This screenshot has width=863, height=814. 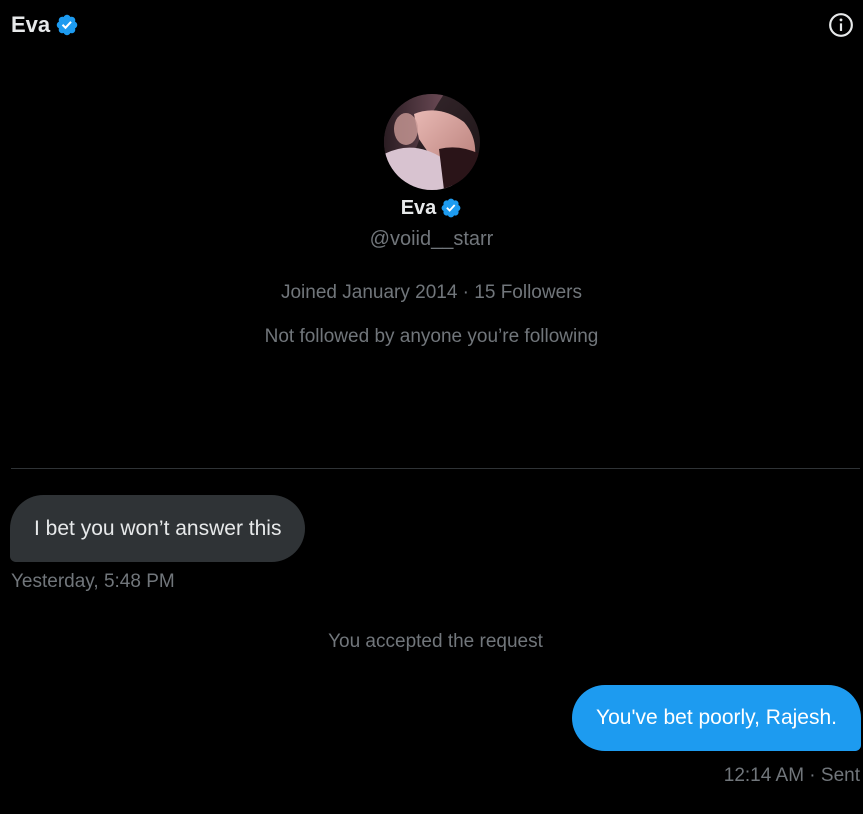 I want to click on profile-meta: Joined January 2014 · 15 Followers, so click(x=431, y=292).